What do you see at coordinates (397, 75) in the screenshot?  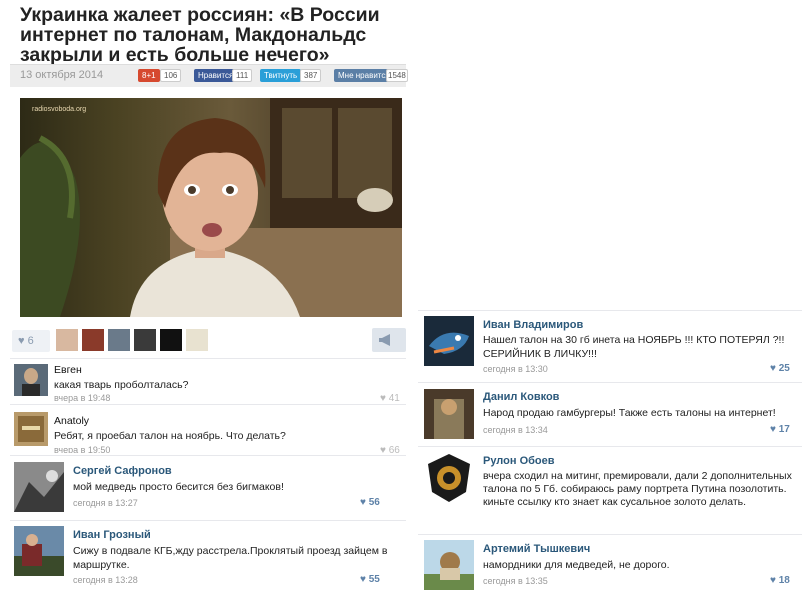 I see `vk-count: 1548` at bounding box center [397, 75].